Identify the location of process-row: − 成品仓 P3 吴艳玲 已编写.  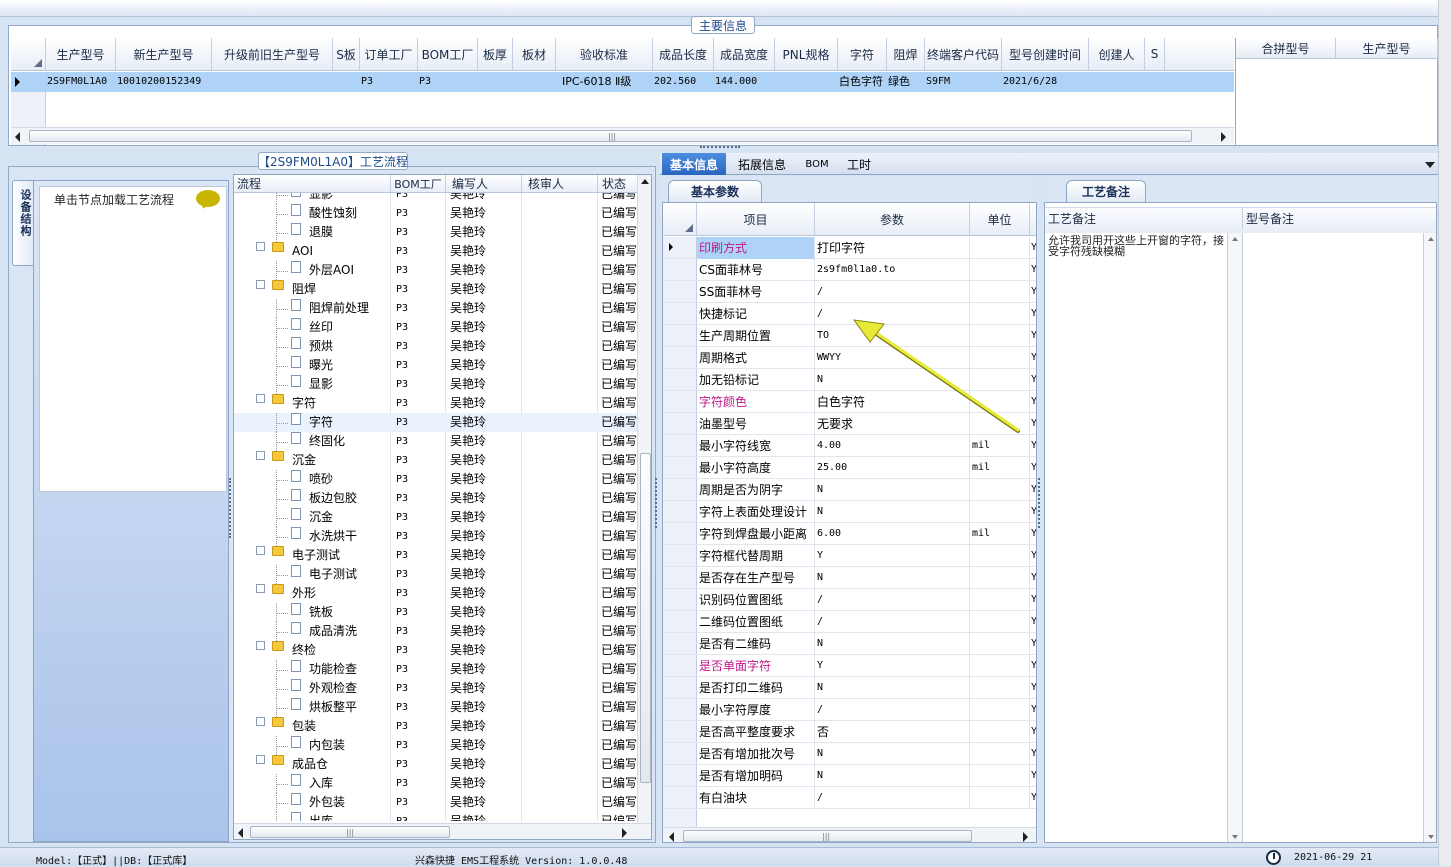
(435, 764).